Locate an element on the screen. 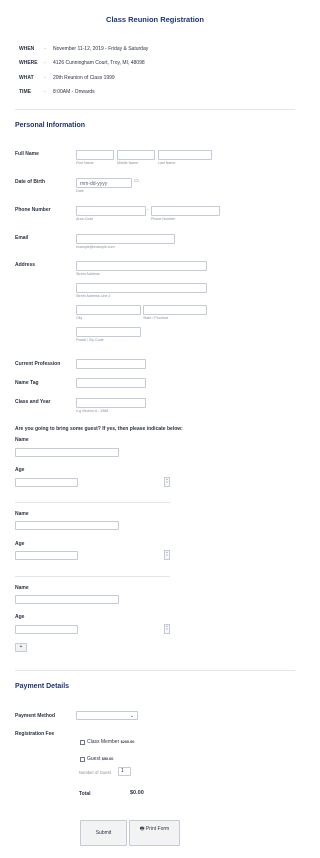 Image resolution: width=320 pixels, height=858 pixels. state-sublabel: State / Province is located at coordinates (156, 318).